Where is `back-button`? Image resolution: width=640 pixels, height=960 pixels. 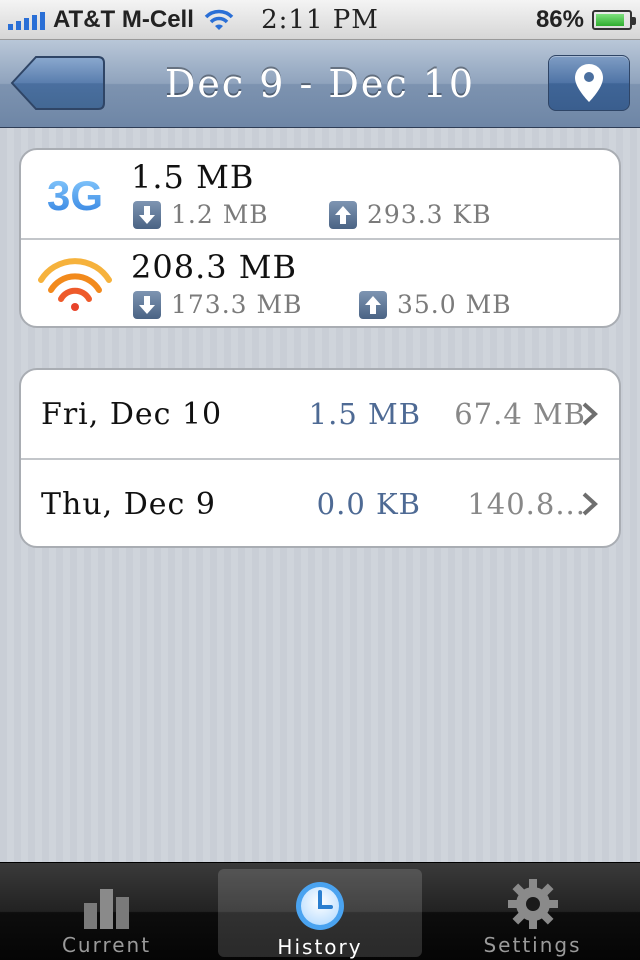
back-button is located at coordinates (58, 83).